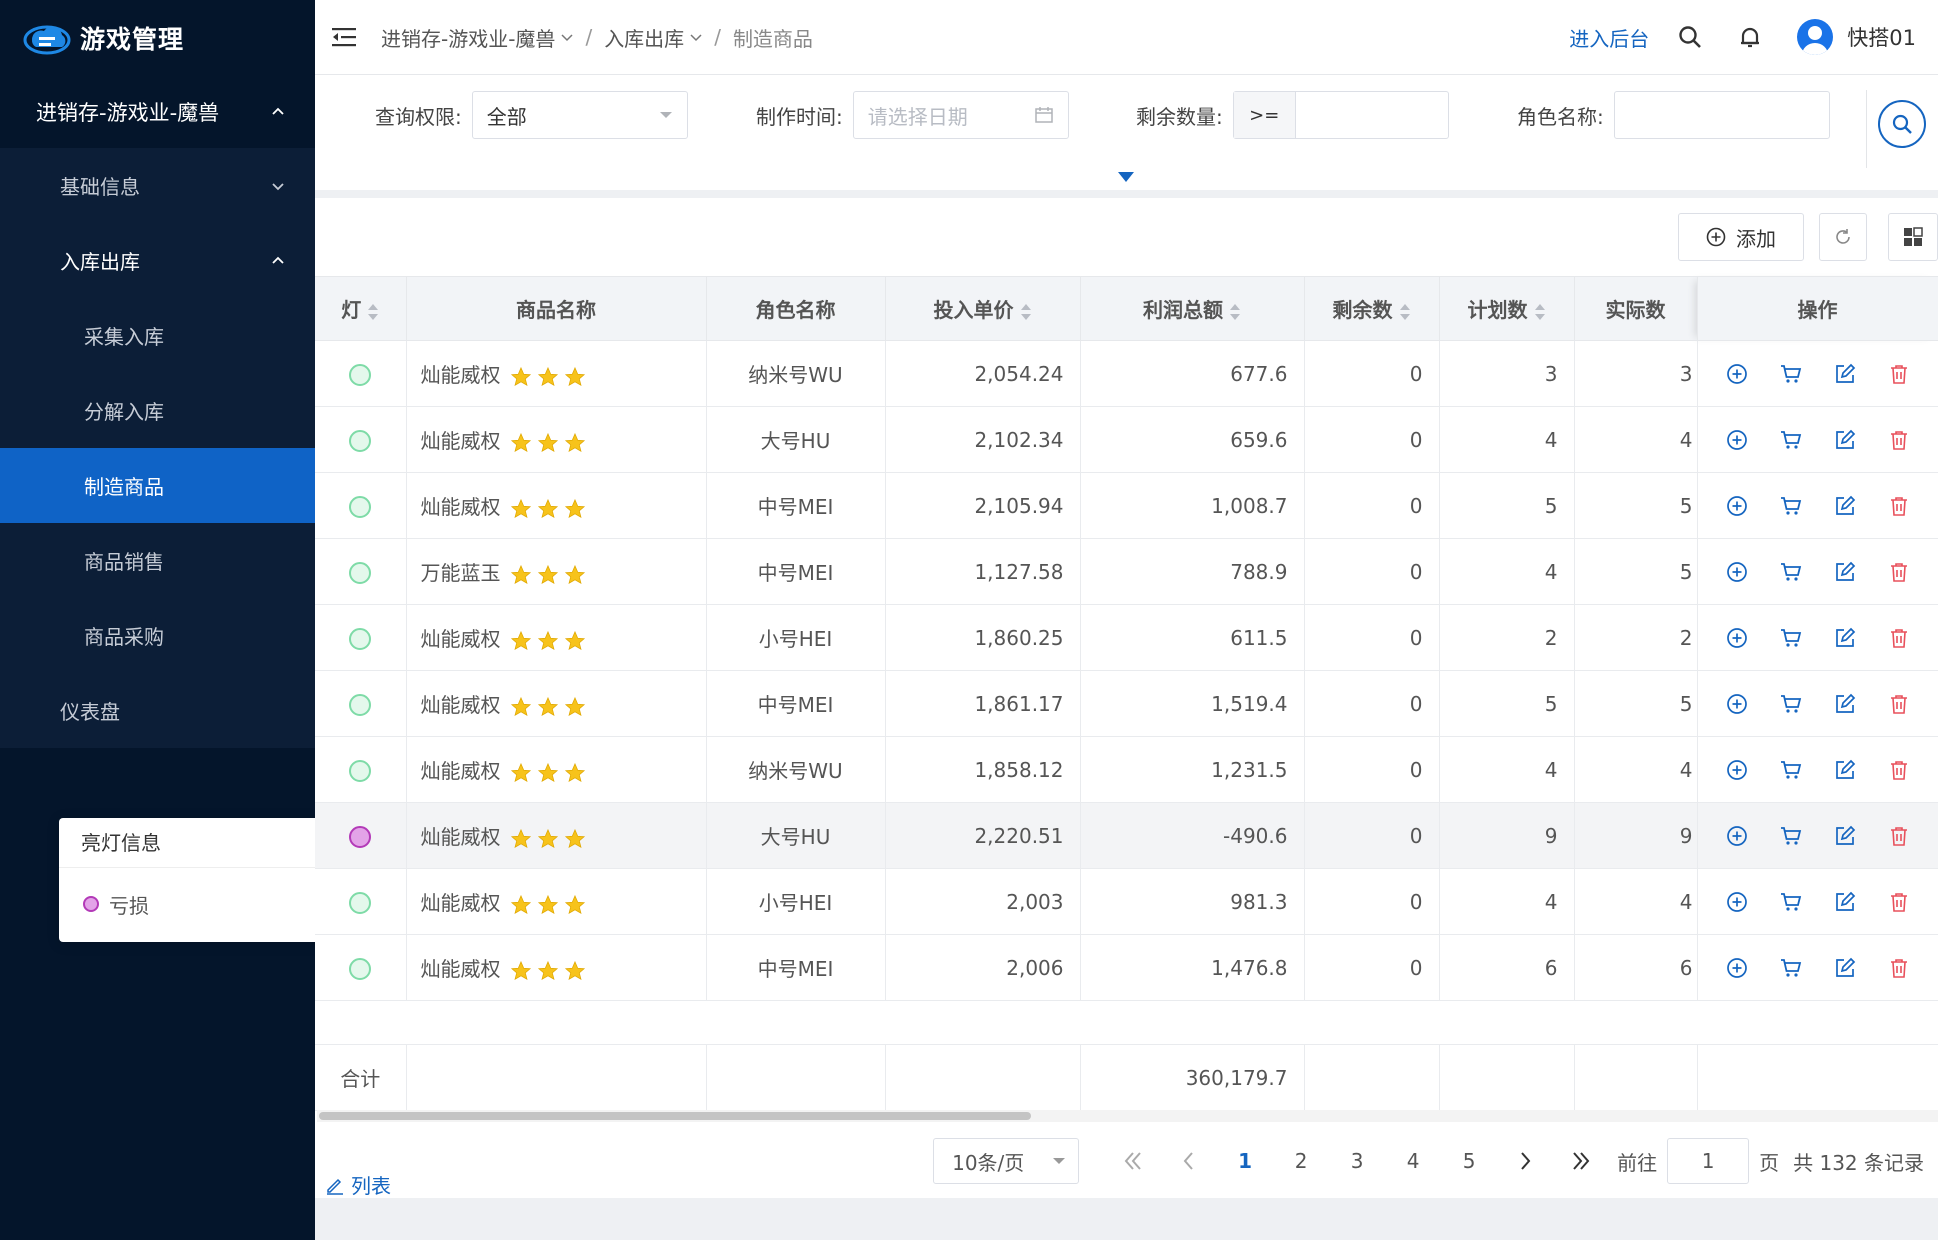 The image size is (1938, 1240). Describe the element at coordinates (157, 335) in the screenshot. I see `sidebar-item-collect-in: 采集入库` at that location.